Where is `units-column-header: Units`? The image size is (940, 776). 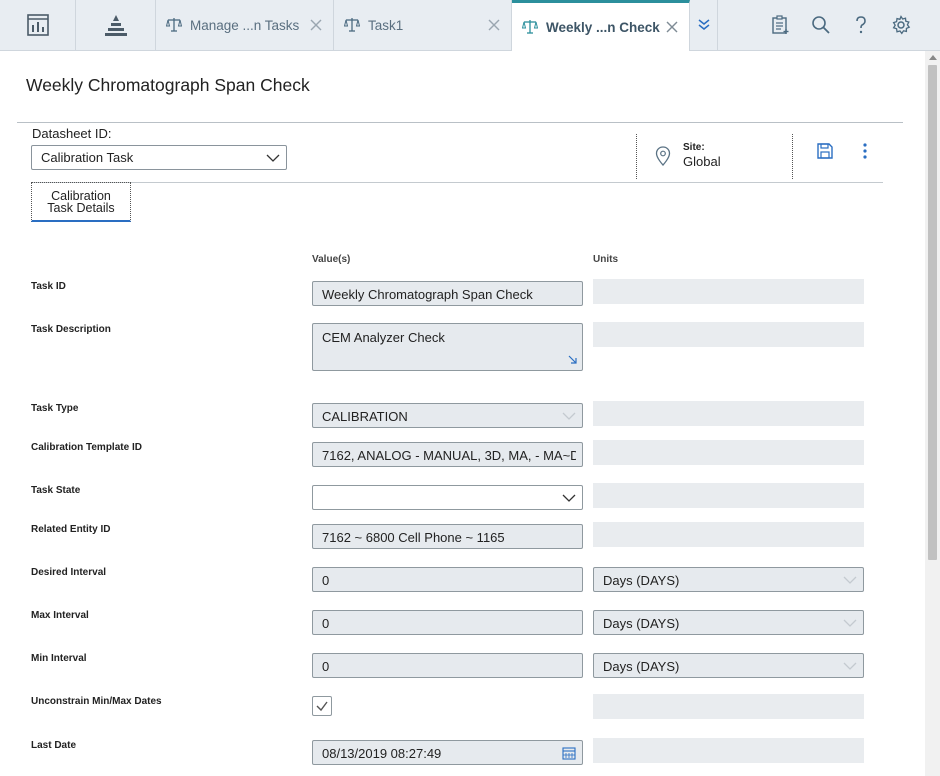
units-column-header: Units is located at coordinates (605, 259).